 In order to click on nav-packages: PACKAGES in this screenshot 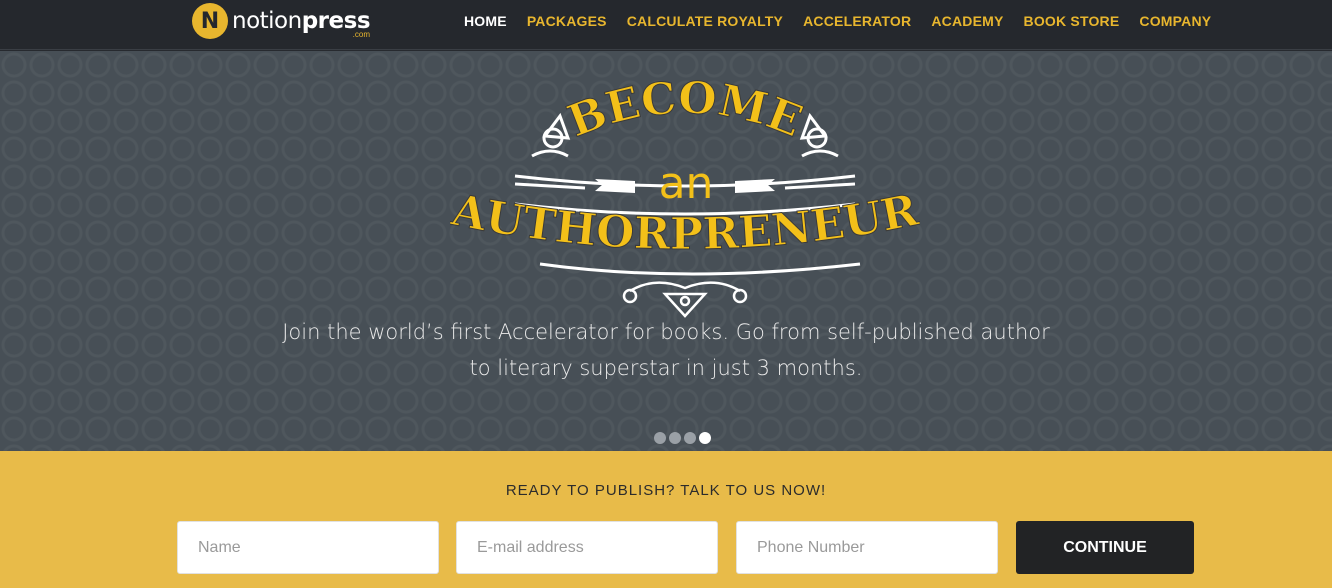, I will do `click(567, 21)`.